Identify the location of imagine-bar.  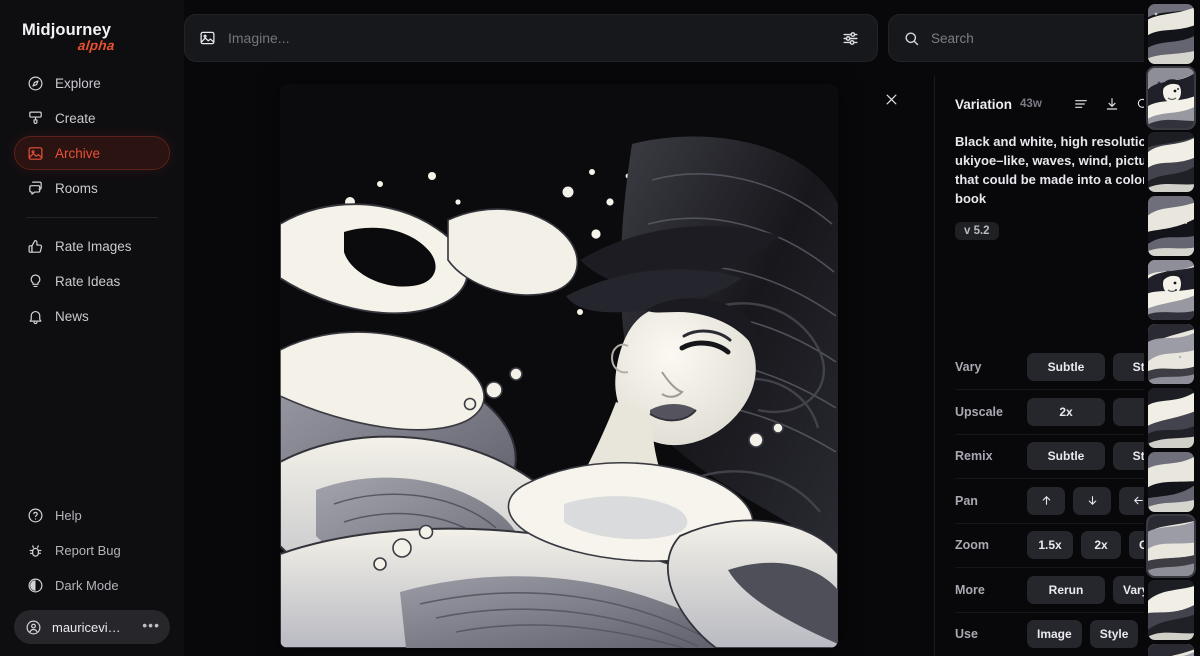
(531, 38).